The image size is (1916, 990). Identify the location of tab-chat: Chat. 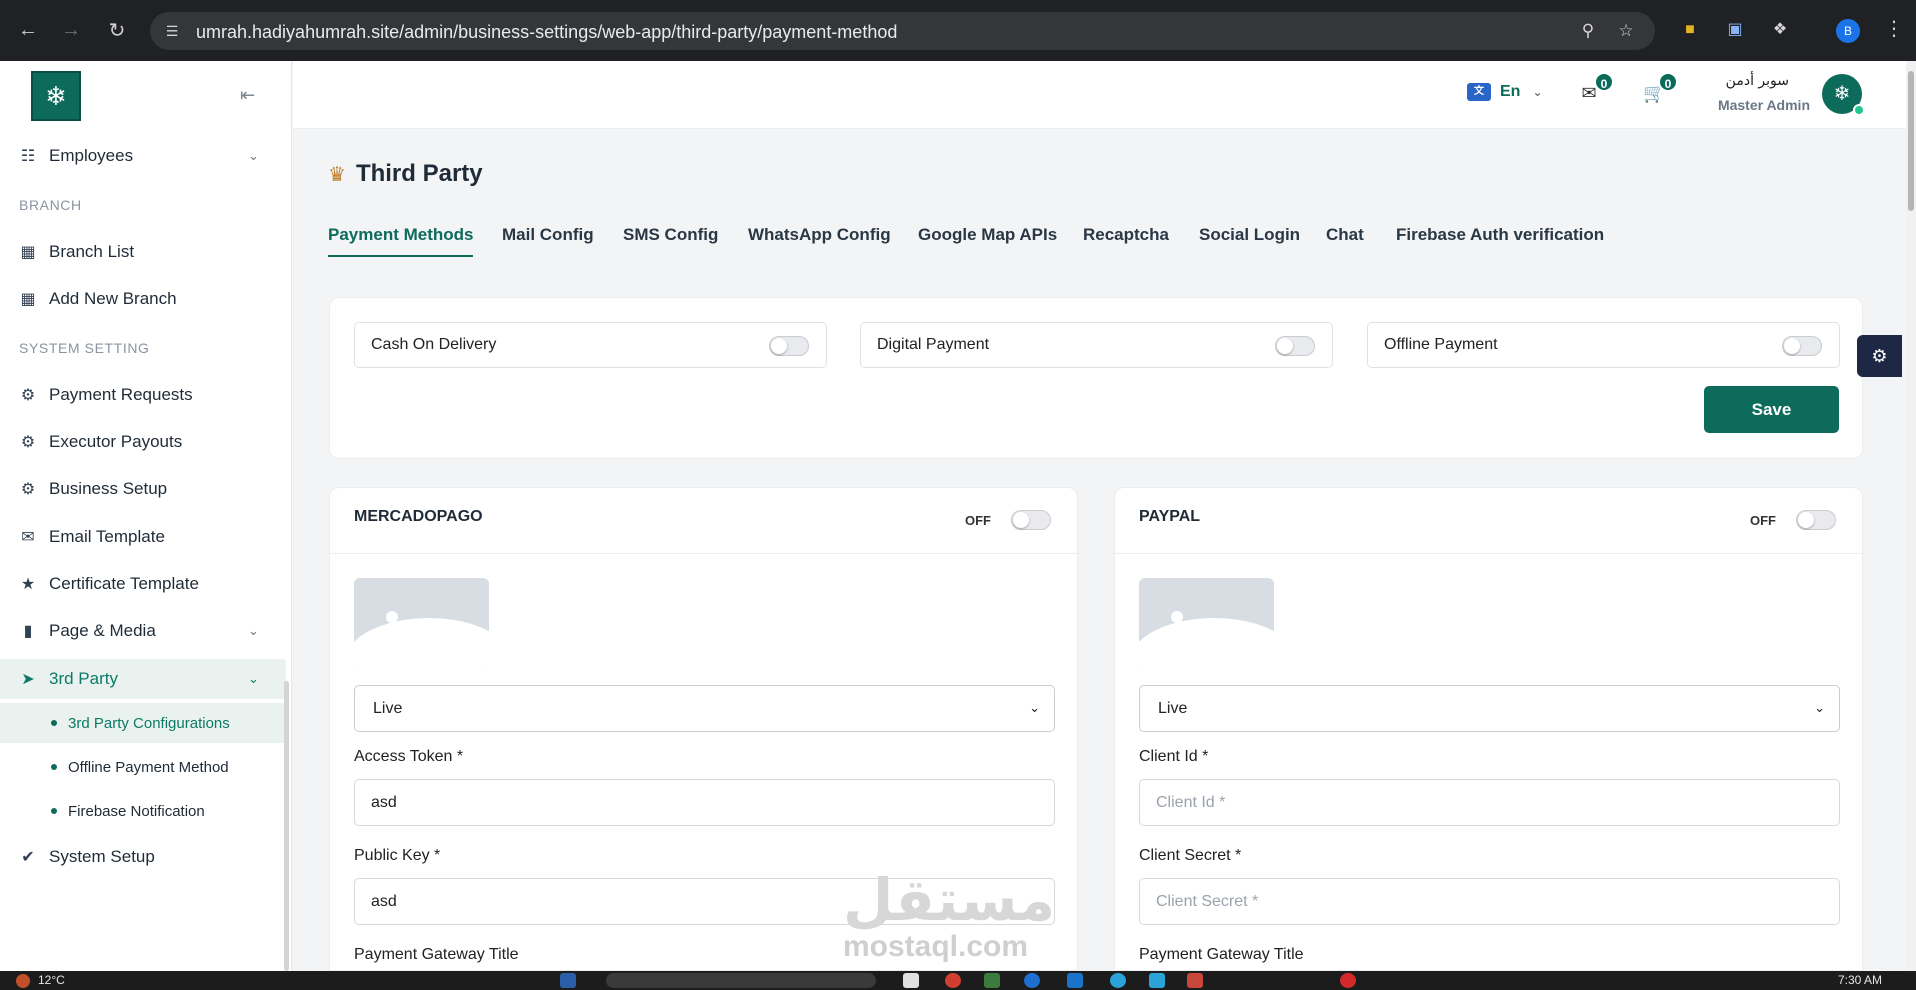
(1345, 240).